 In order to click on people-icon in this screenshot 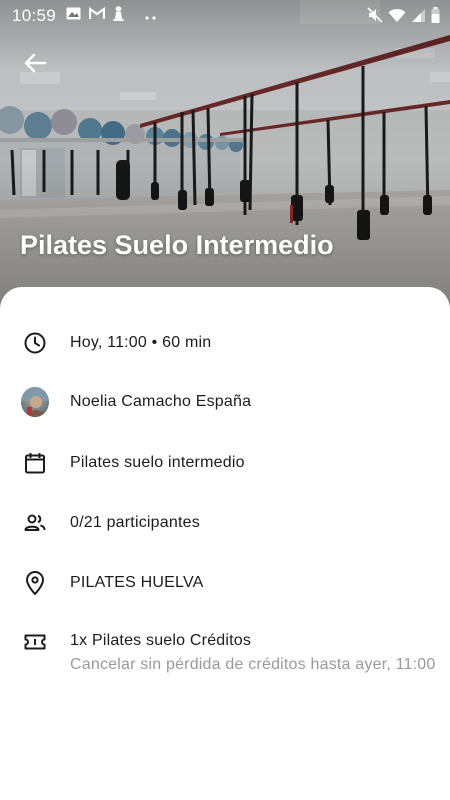, I will do `click(35, 523)`.